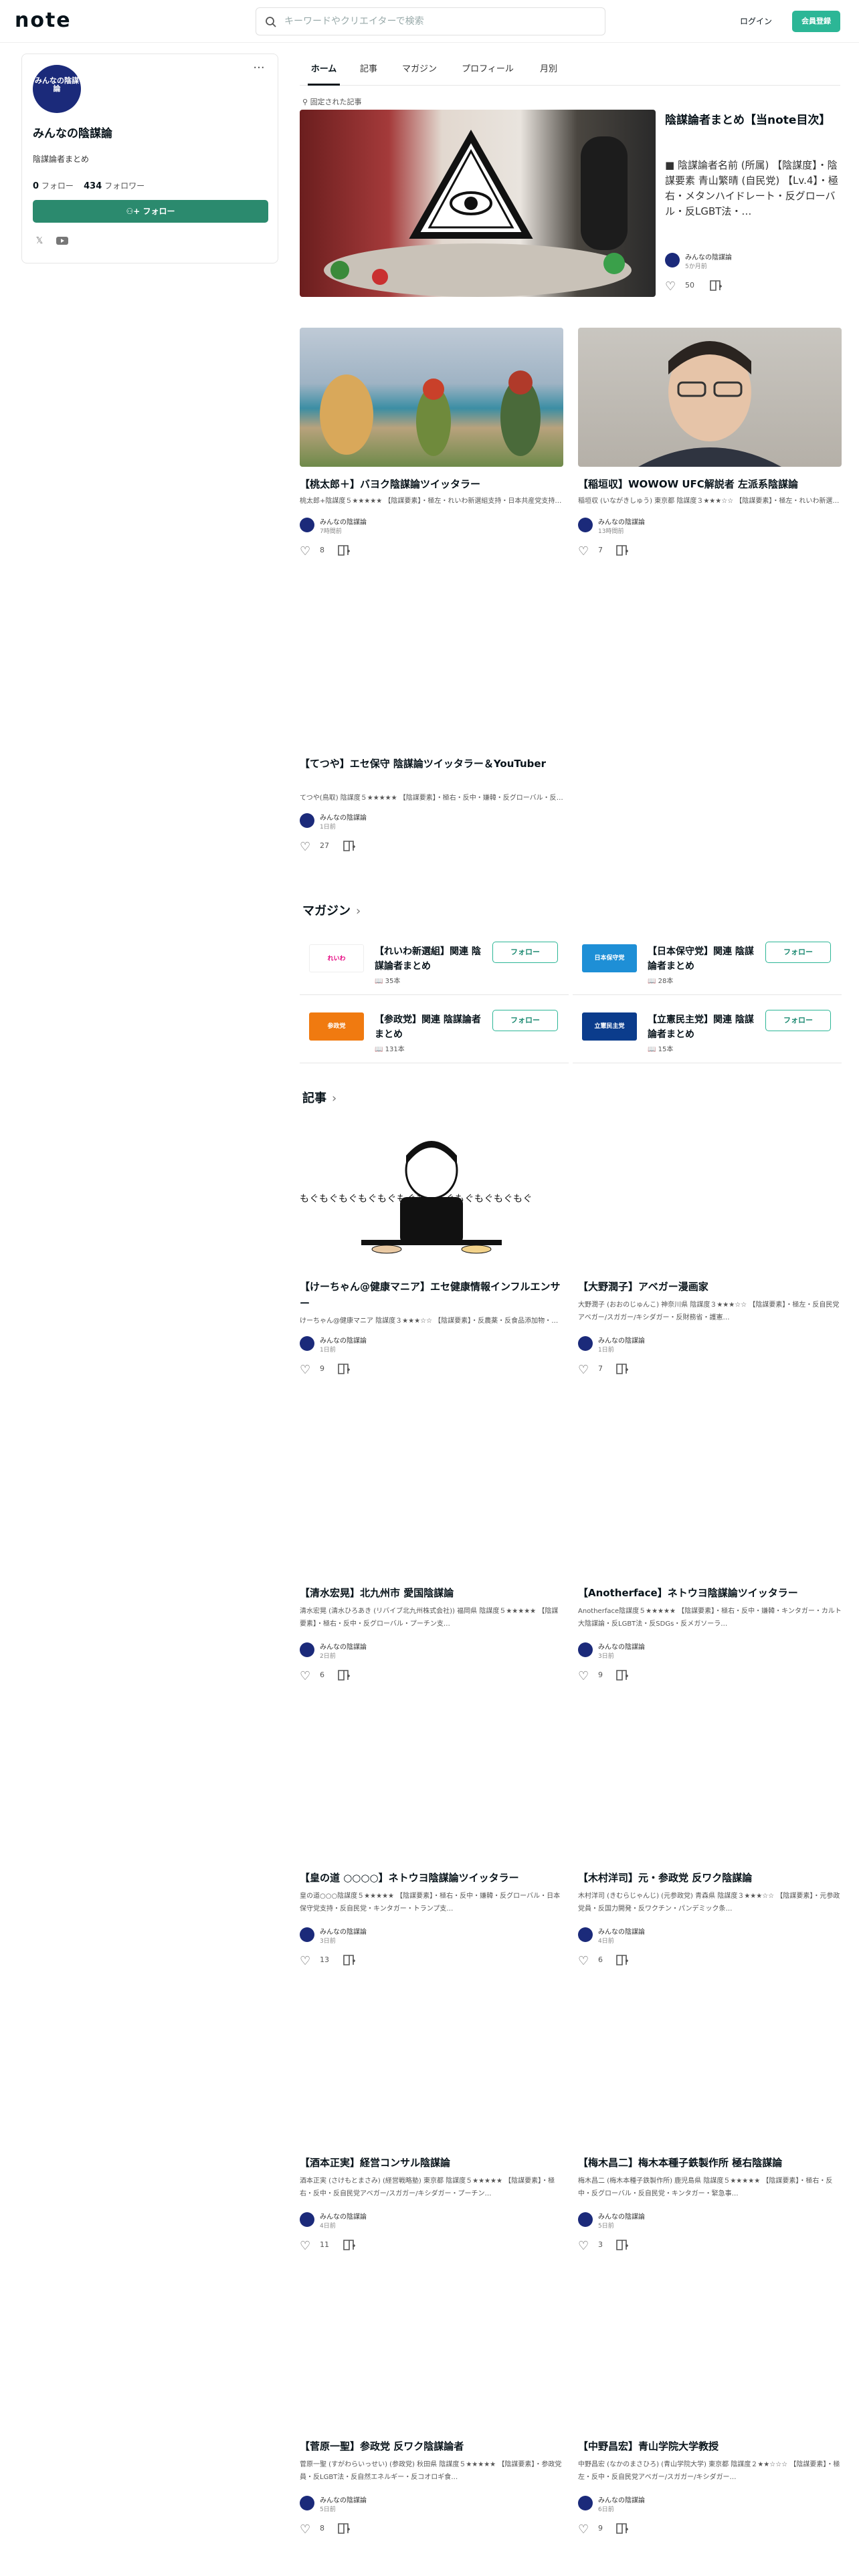 The height and width of the screenshot is (2576, 859). Describe the element at coordinates (368, 70) in the screenshot. I see `tab-articles: 記事` at that location.